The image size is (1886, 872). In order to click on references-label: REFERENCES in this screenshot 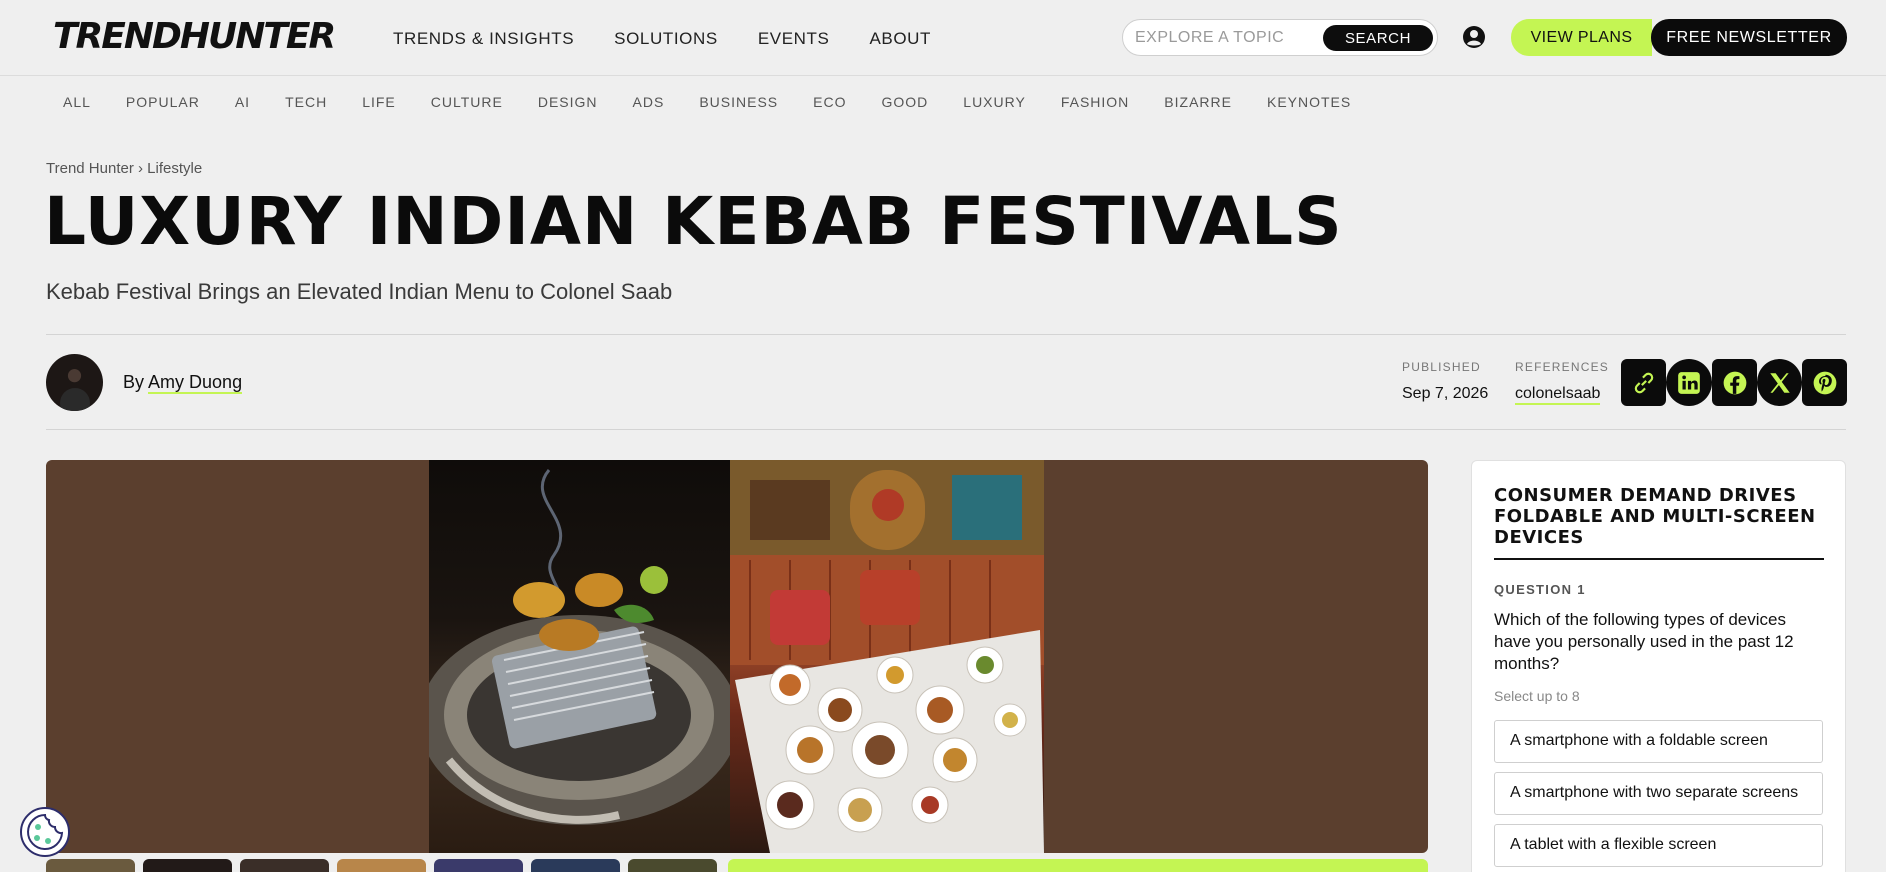, I will do `click(1562, 367)`.